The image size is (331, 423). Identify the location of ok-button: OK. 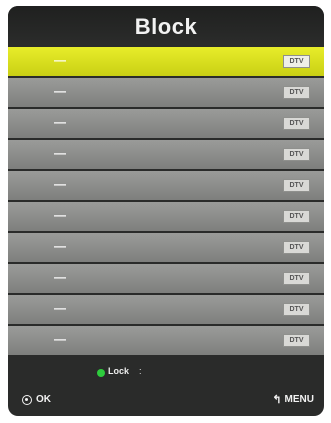
(36, 399).